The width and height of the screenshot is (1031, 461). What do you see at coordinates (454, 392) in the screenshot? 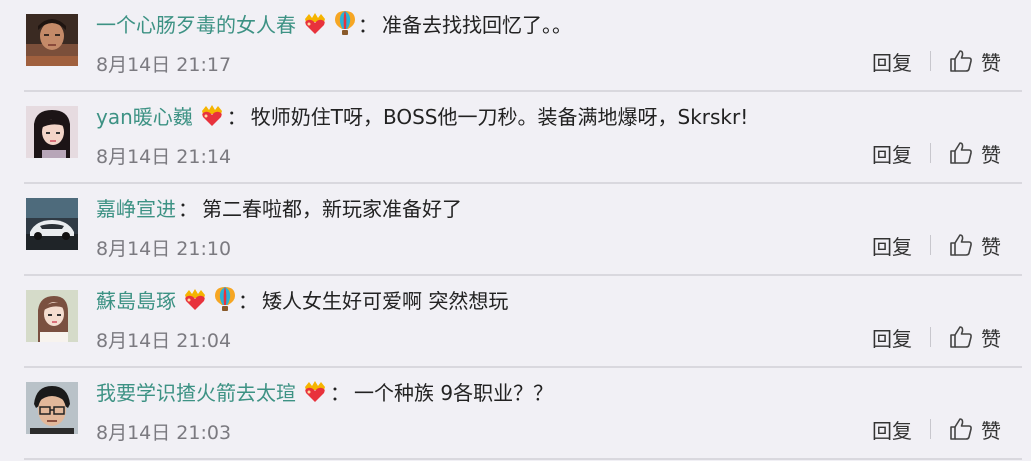
I see `comment-text: 一个种族 9各职业？？` at bounding box center [454, 392].